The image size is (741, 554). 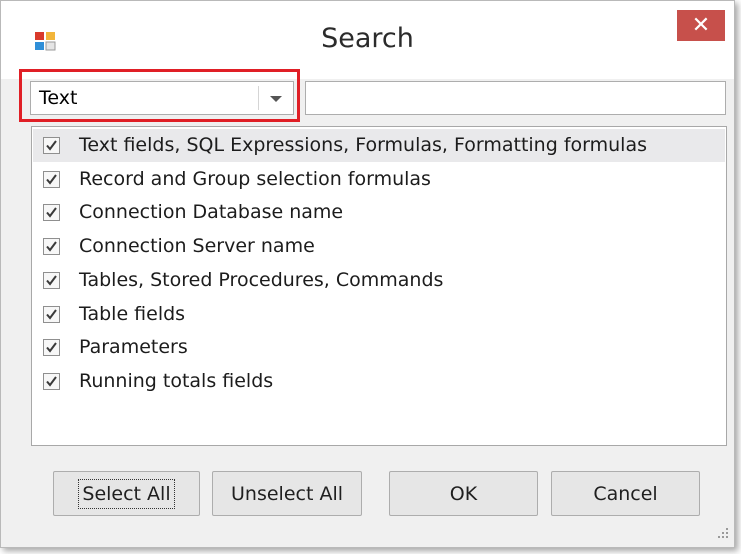 What do you see at coordinates (261, 279) in the screenshot?
I see `option-label: Tables, Stored Procedures, Commands` at bounding box center [261, 279].